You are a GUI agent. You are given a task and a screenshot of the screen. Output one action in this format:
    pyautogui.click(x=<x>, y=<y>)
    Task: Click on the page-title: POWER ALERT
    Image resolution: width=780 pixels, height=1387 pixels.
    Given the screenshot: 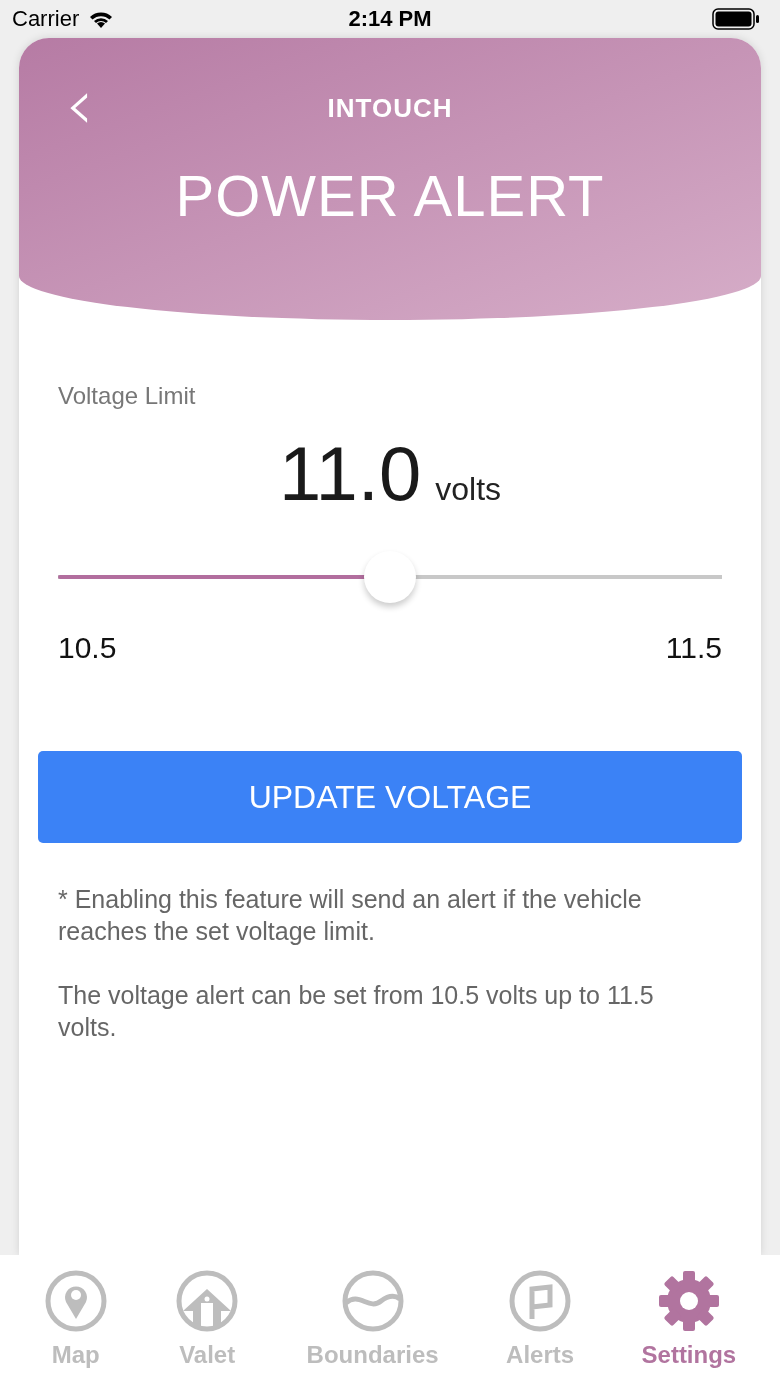 What is the action you would take?
    pyautogui.click(x=390, y=195)
    